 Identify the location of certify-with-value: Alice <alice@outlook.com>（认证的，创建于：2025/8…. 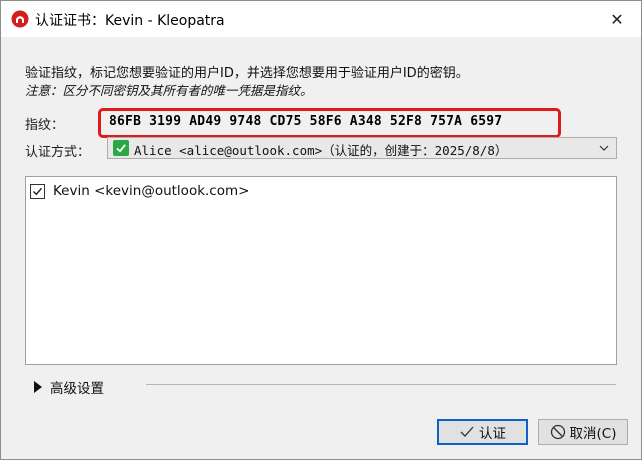
(321, 150).